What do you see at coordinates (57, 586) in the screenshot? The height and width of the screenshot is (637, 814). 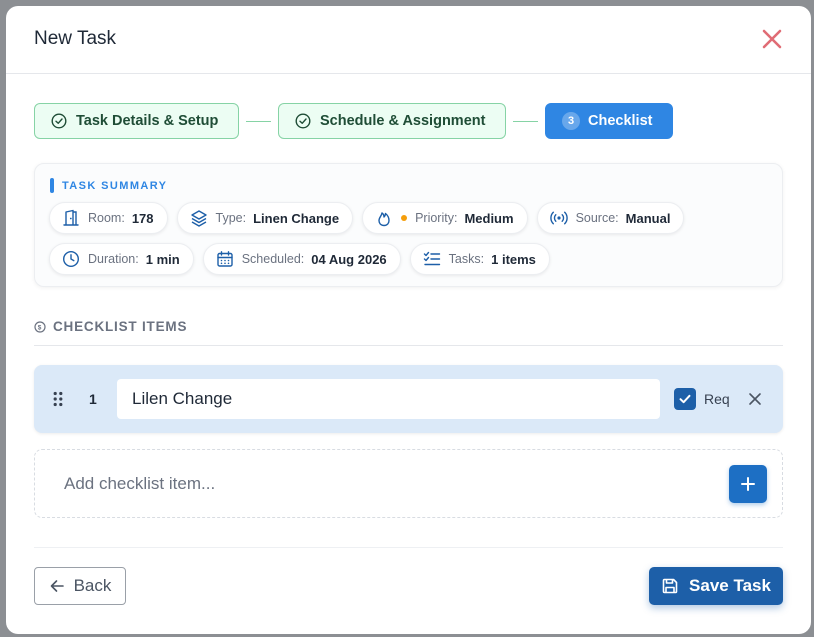 I see `arrow-left-icon` at bounding box center [57, 586].